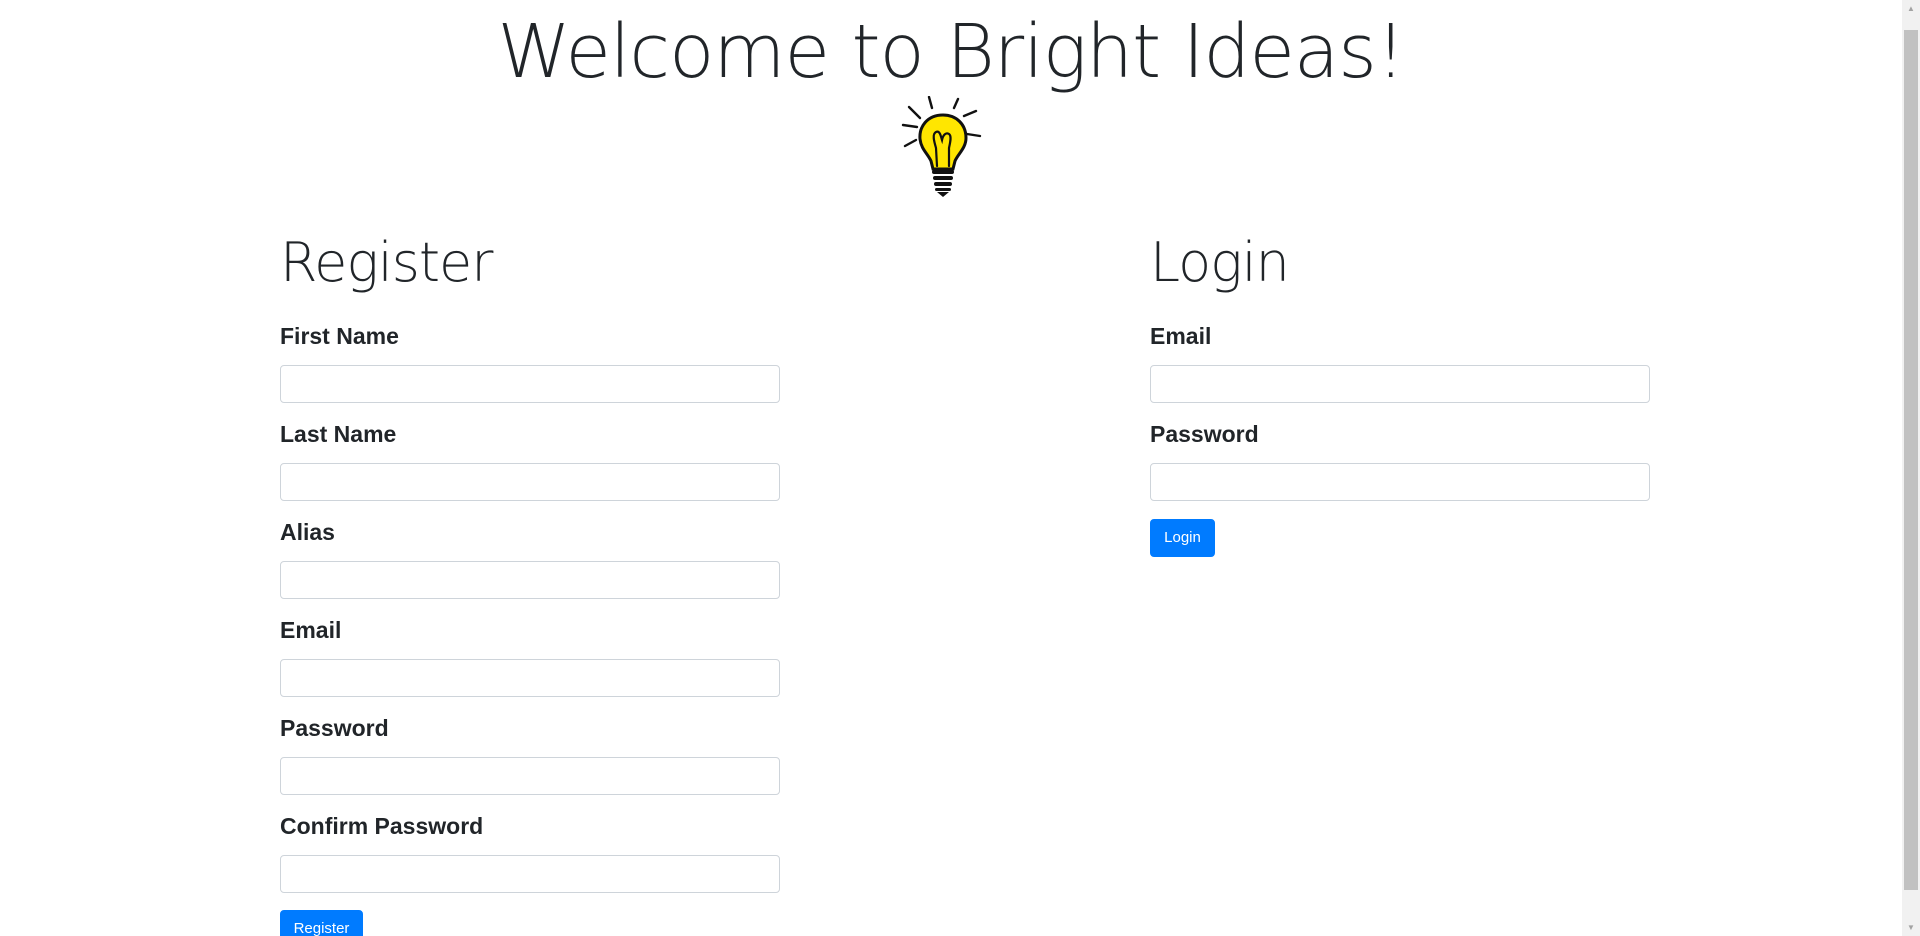  I want to click on first-name-input, so click(530, 384).